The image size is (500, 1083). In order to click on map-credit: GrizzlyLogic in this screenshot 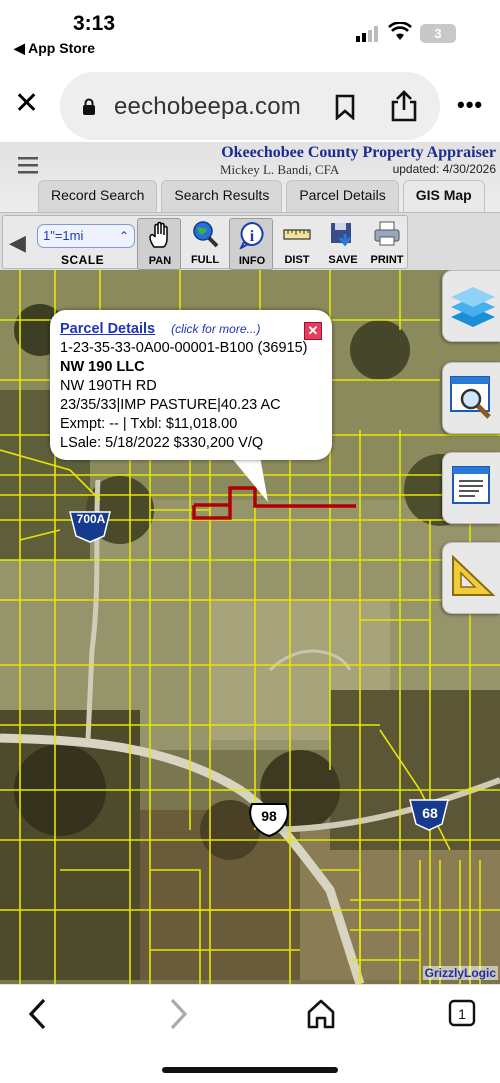, I will do `click(460, 973)`.